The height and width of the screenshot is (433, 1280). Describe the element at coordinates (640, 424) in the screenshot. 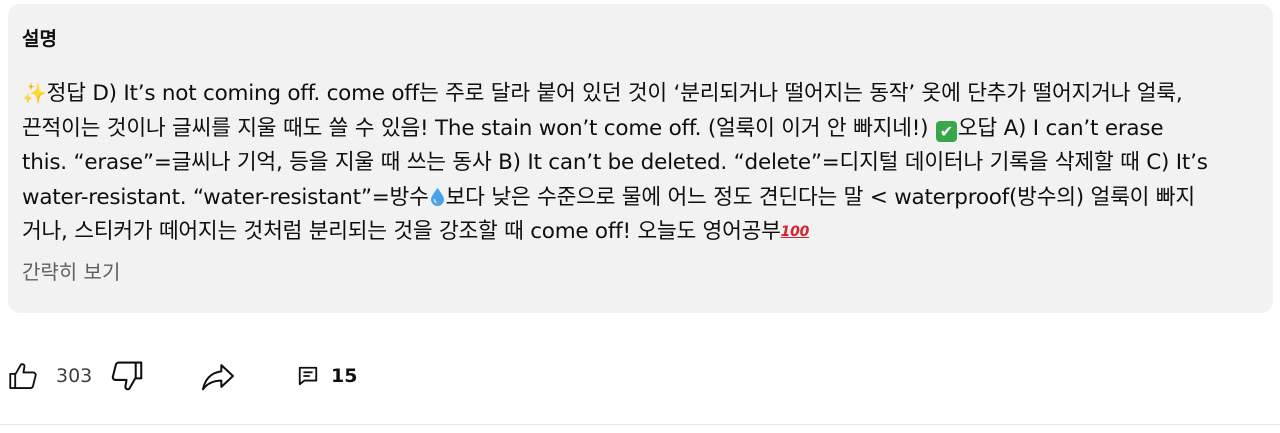

I see `bottom-divider` at that location.